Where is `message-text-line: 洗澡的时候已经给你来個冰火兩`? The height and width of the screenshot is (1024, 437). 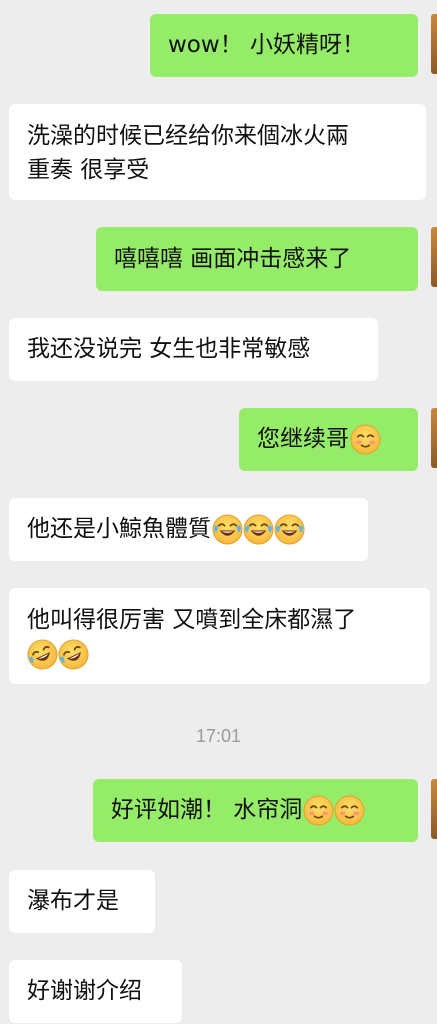
message-text-line: 洗澡的时候已经给你来個冰火兩 is located at coordinates (188, 136).